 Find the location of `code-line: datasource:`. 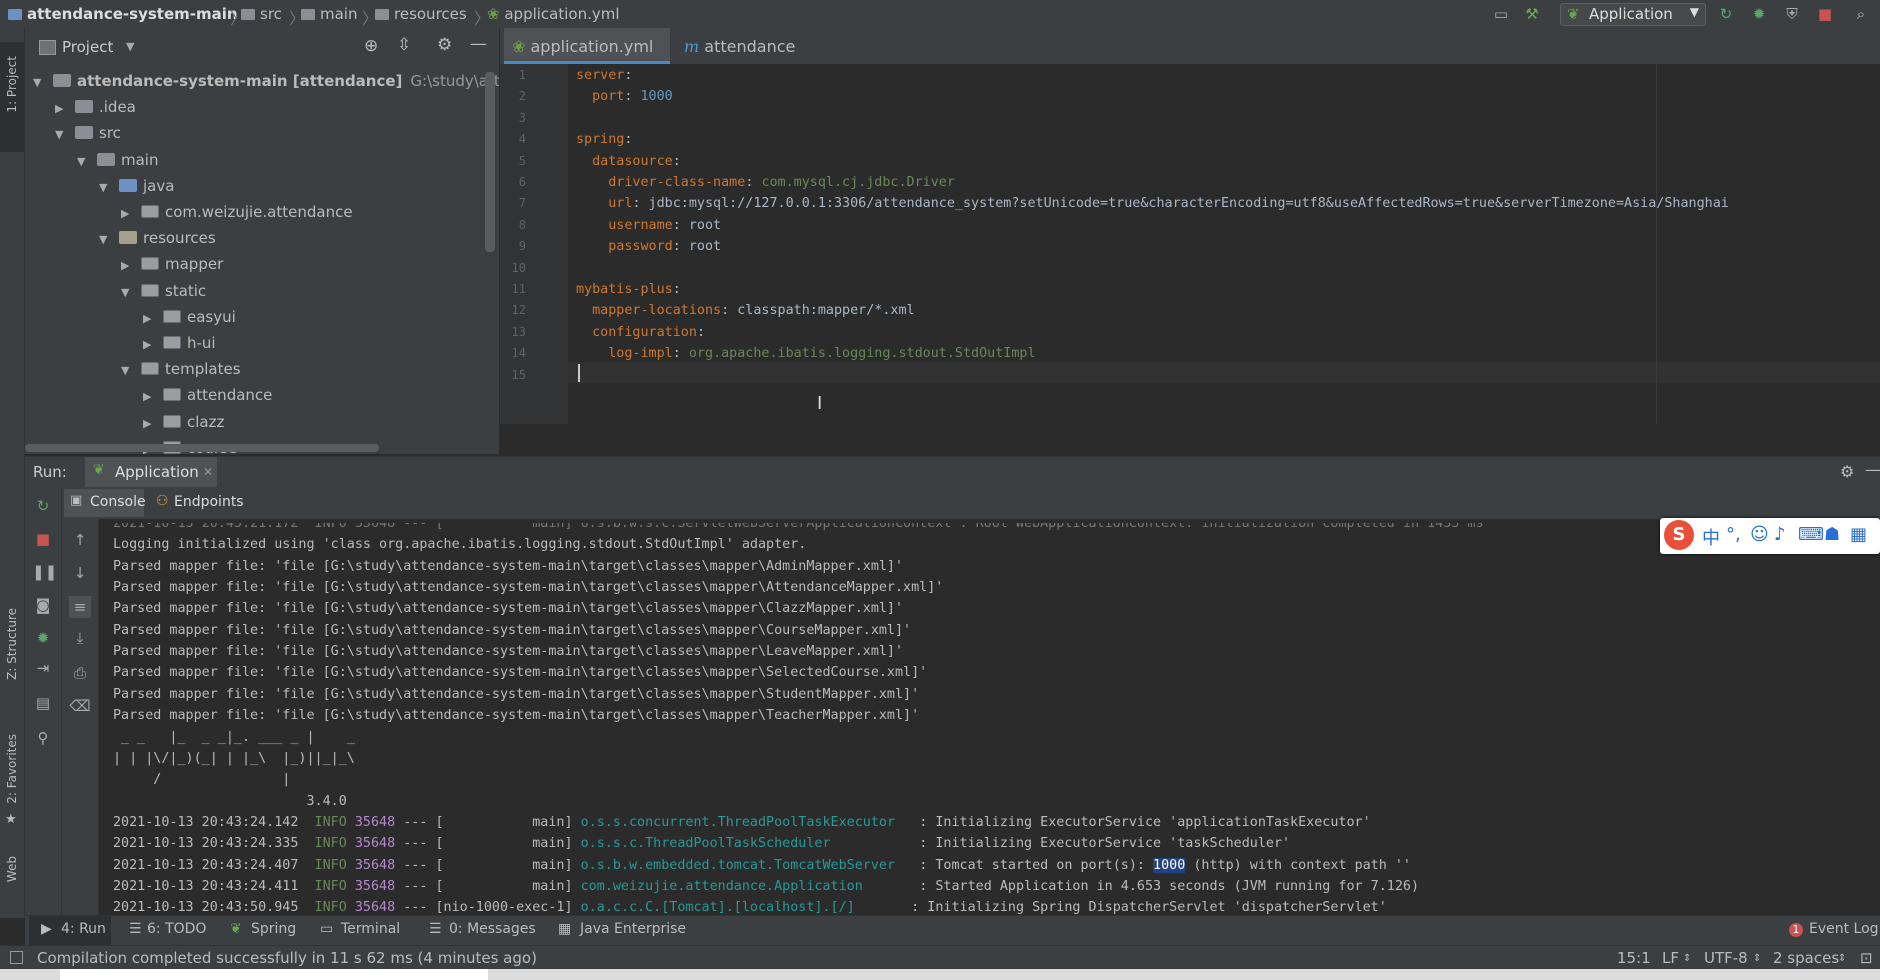

code-line: datasource: is located at coordinates (628, 161).